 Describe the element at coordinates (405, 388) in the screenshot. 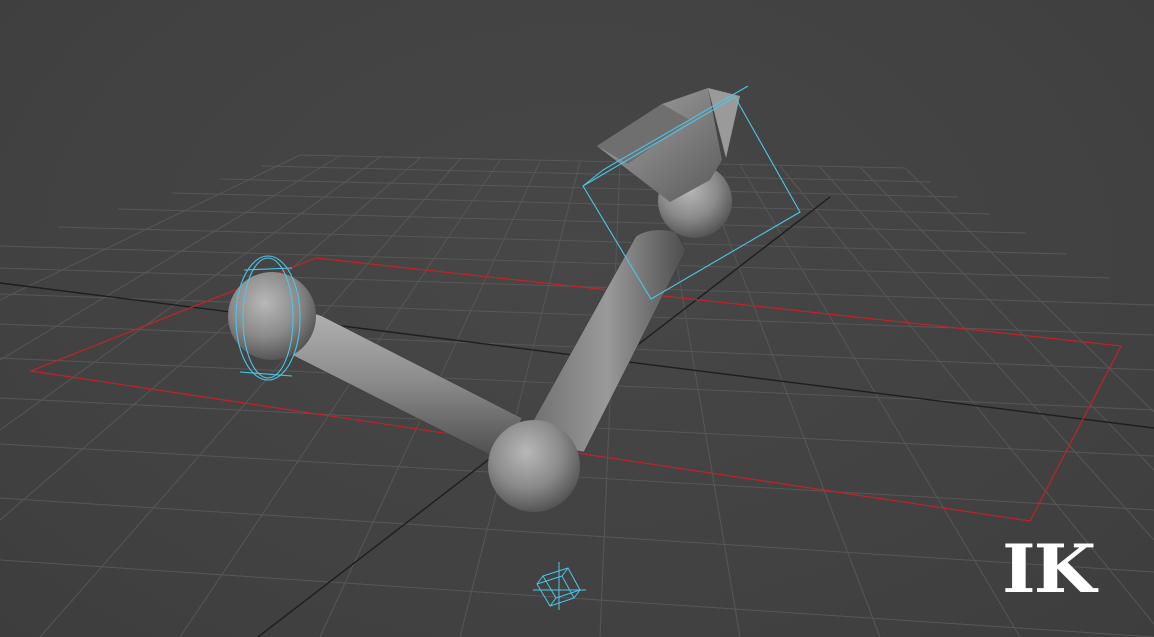

I see `bone-upper` at that location.